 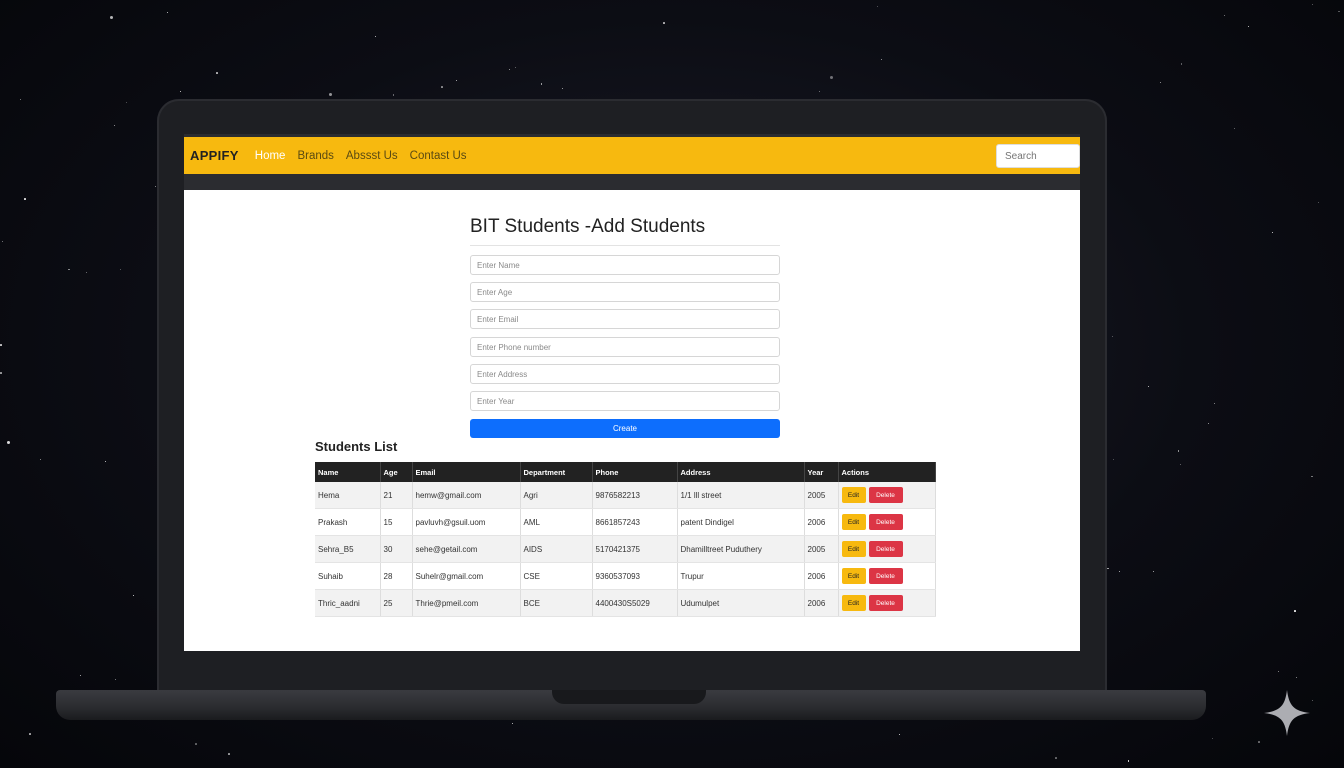 I want to click on nav-link-home: Home, so click(x=270, y=156).